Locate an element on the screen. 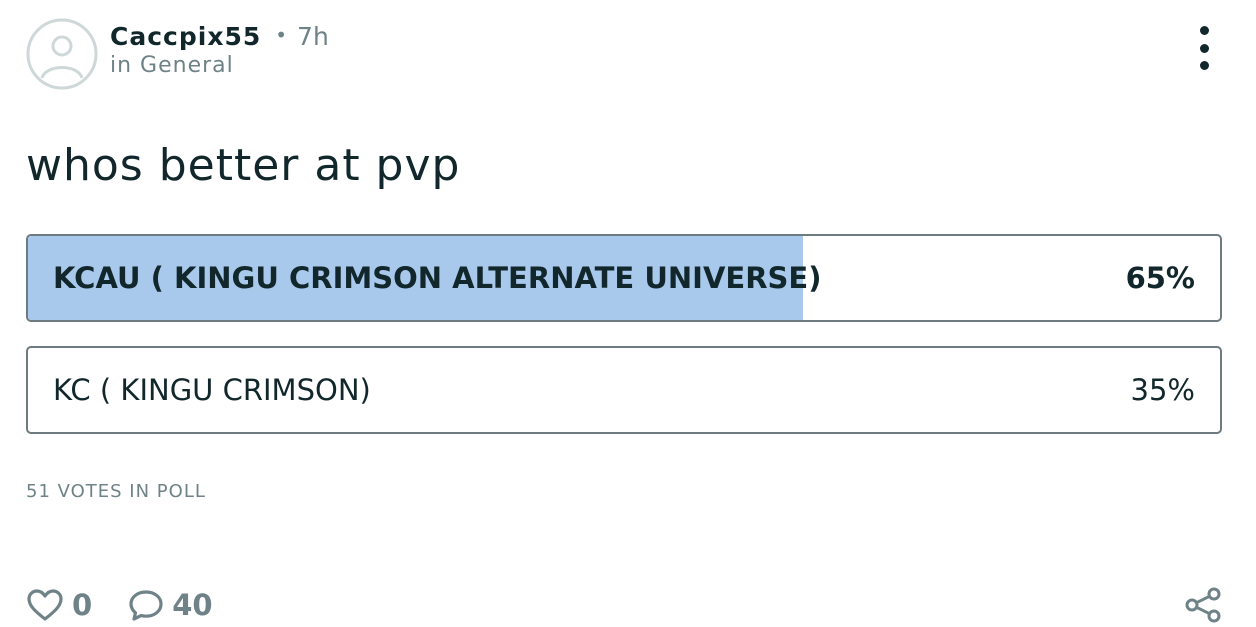 This screenshot has height=627, width=1256. share-icon is located at coordinates (1203, 605).